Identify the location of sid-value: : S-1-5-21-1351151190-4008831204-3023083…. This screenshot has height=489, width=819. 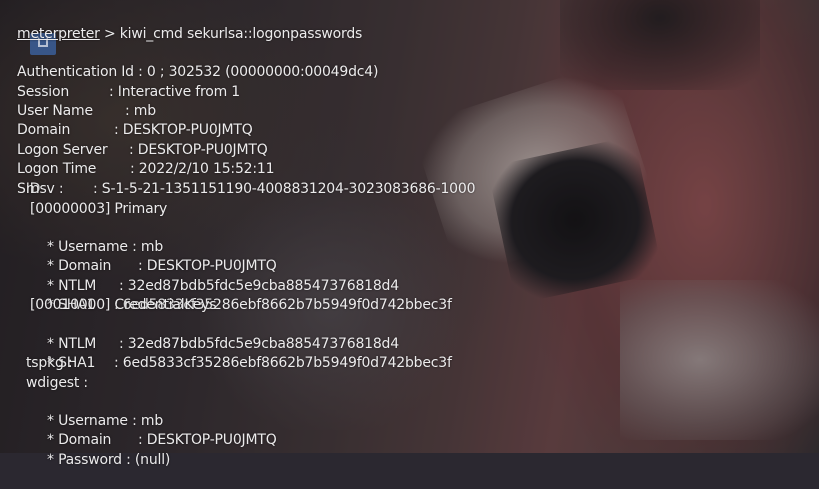
(284, 189).